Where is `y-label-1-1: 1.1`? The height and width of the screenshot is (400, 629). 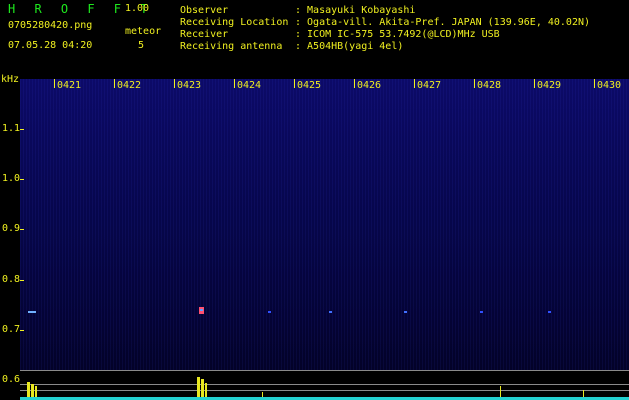
y-label-1-1: 1.1 is located at coordinates (11, 128).